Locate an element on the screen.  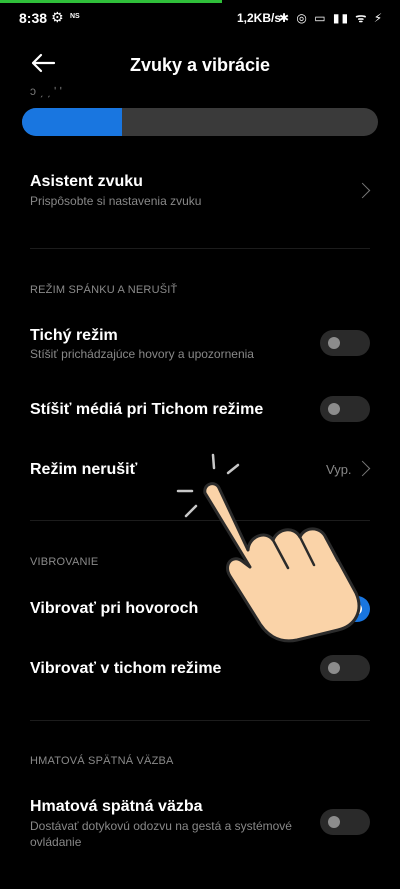
haptic-toggle is located at coordinates (345, 822).